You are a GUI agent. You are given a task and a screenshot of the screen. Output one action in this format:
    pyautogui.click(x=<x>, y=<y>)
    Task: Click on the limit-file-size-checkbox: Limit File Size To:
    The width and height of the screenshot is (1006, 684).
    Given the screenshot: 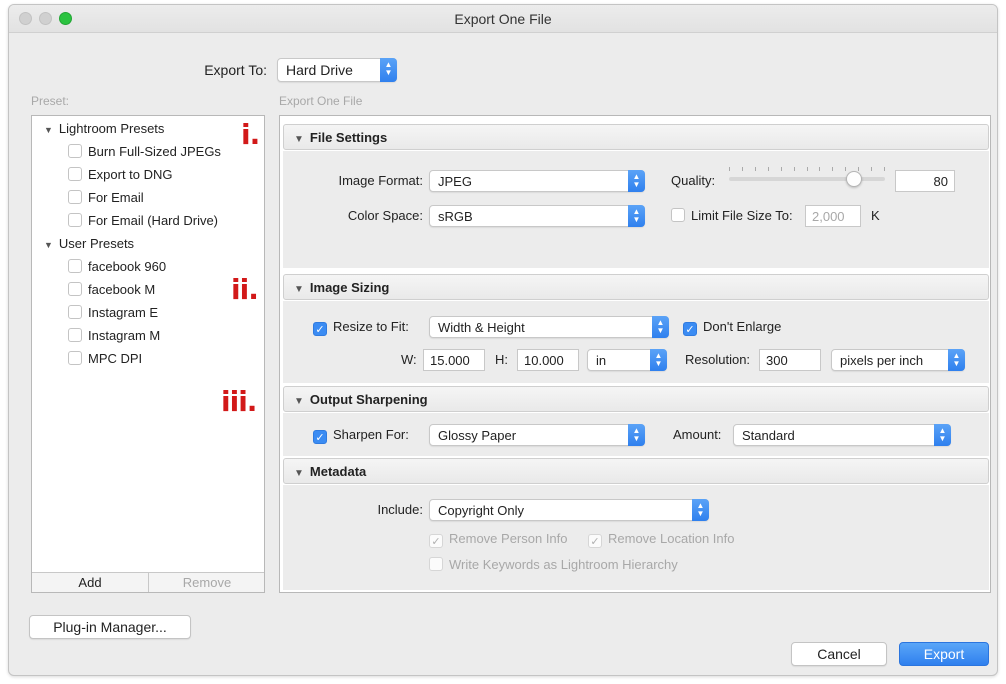 What is the action you would take?
    pyautogui.click(x=732, y=215)
    